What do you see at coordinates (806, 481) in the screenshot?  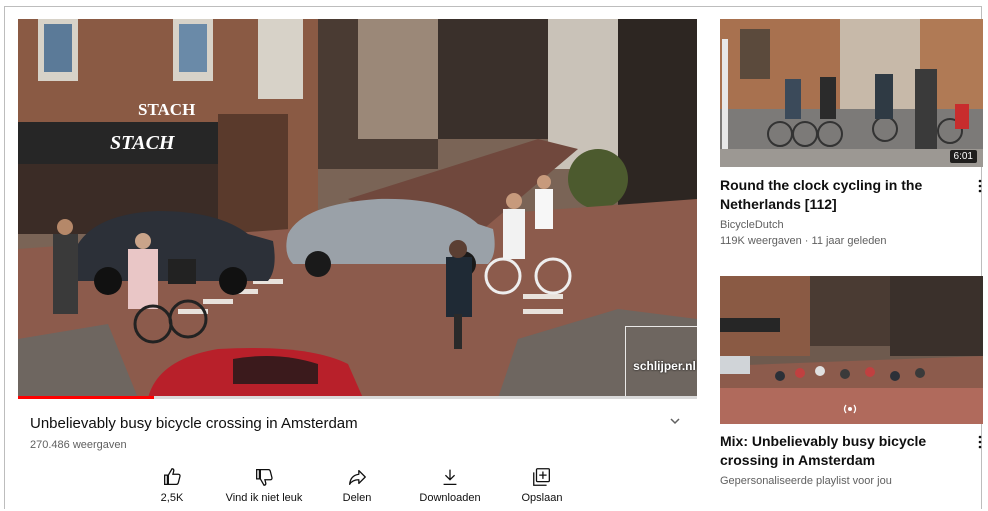 I see `sidebar-channel-2: Gepersonaliseerde playlist voor jou` at bounding box center [806, 481].